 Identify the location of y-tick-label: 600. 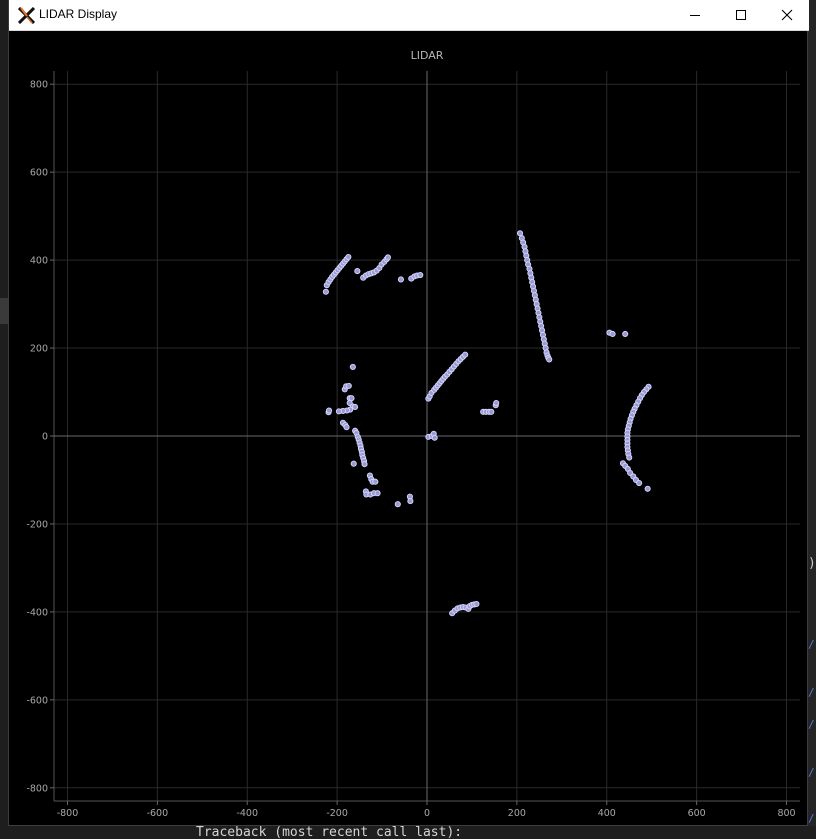
(39, 173).